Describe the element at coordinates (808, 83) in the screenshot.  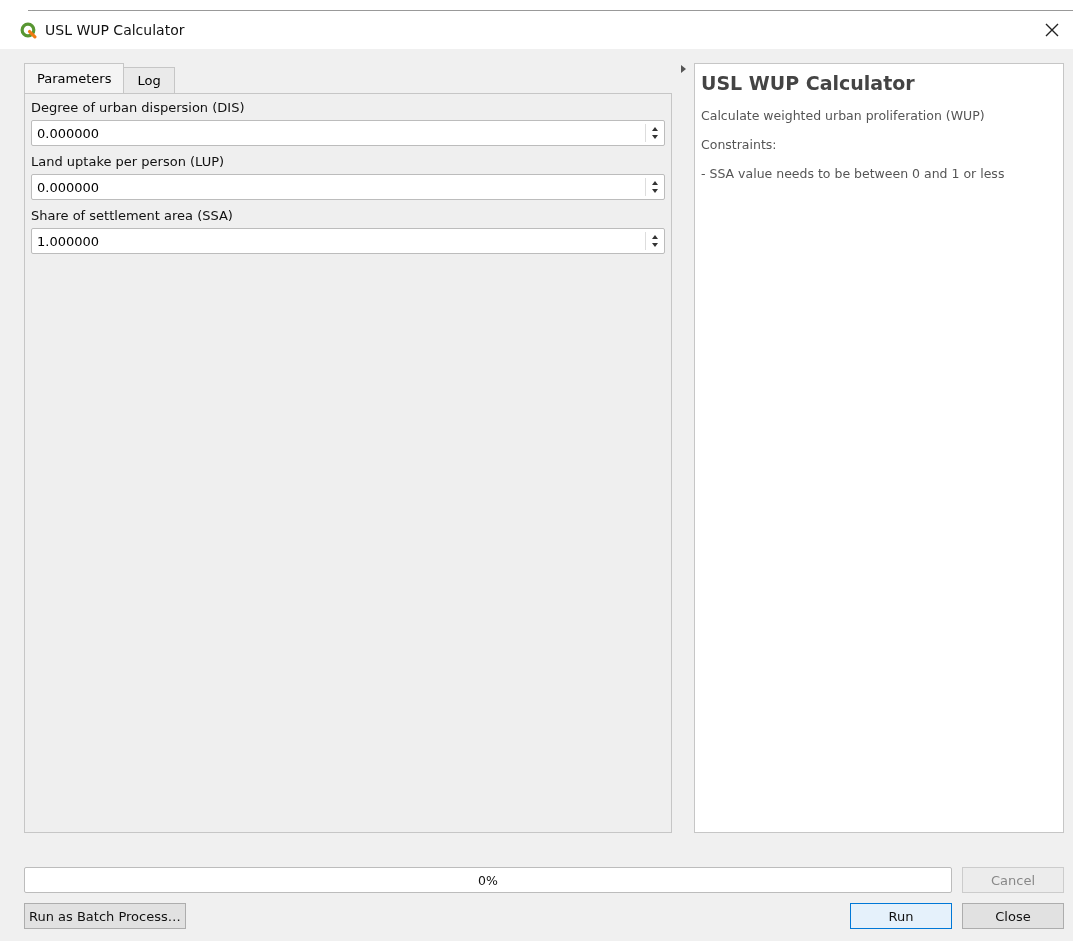
I see `help-title: USL WUP Calculator` at that location.